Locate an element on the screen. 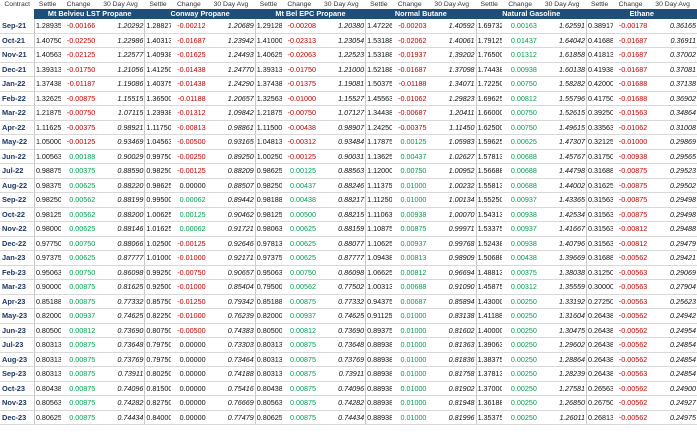  change-cell: -0.01625 is located at coordinates (189, 55).